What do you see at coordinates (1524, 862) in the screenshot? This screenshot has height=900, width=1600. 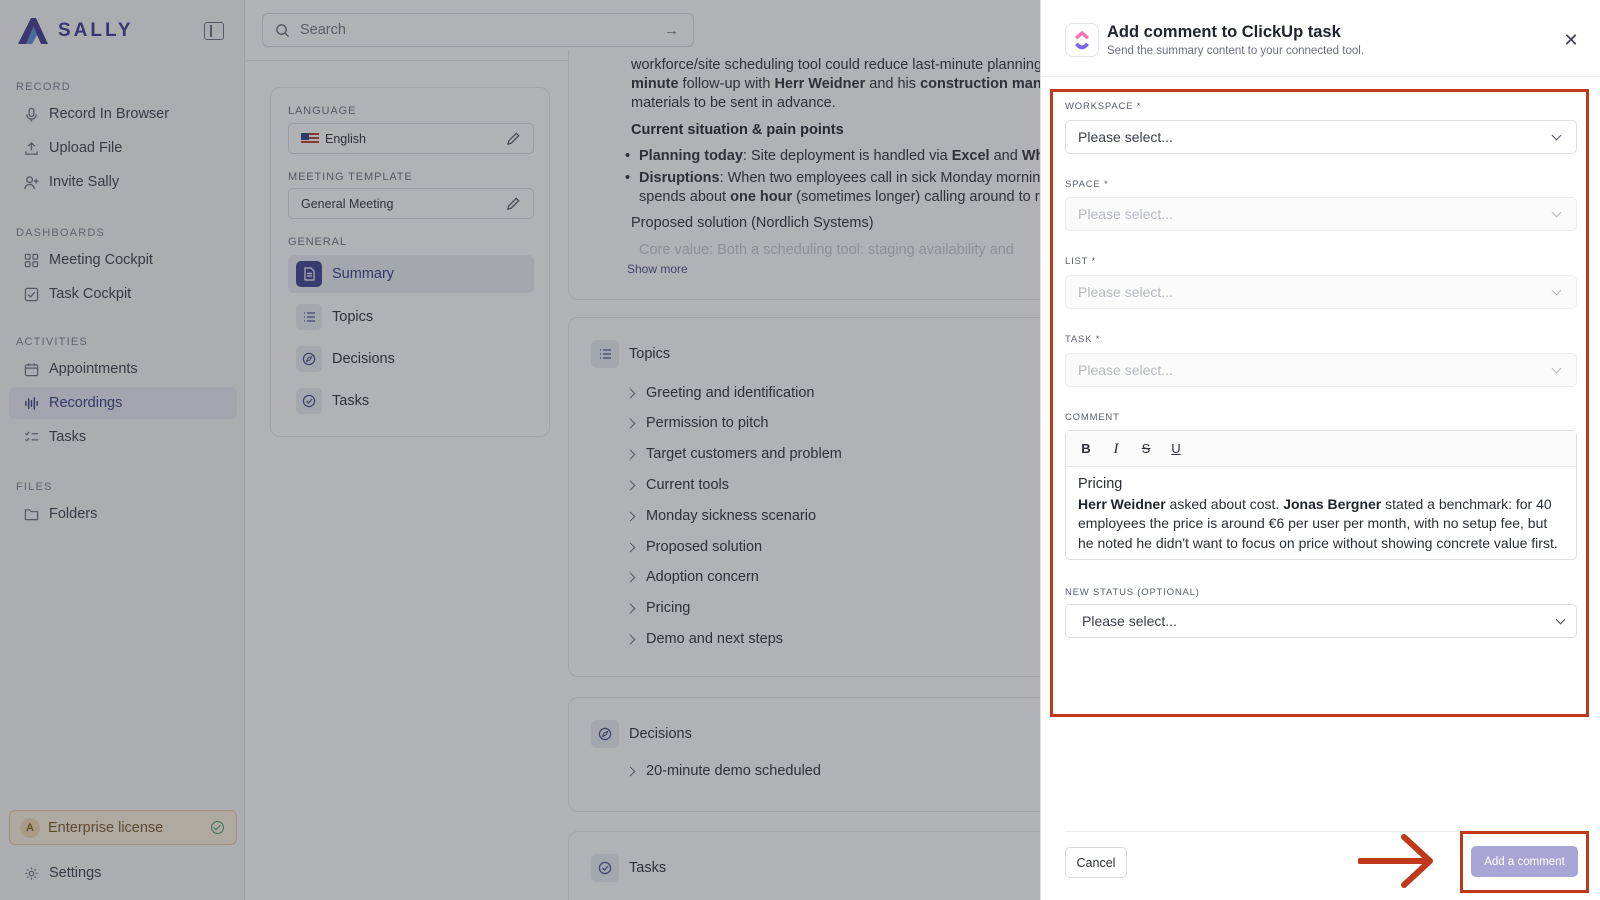 I see `button-highlight-box` at bounding box center [1524, 862].